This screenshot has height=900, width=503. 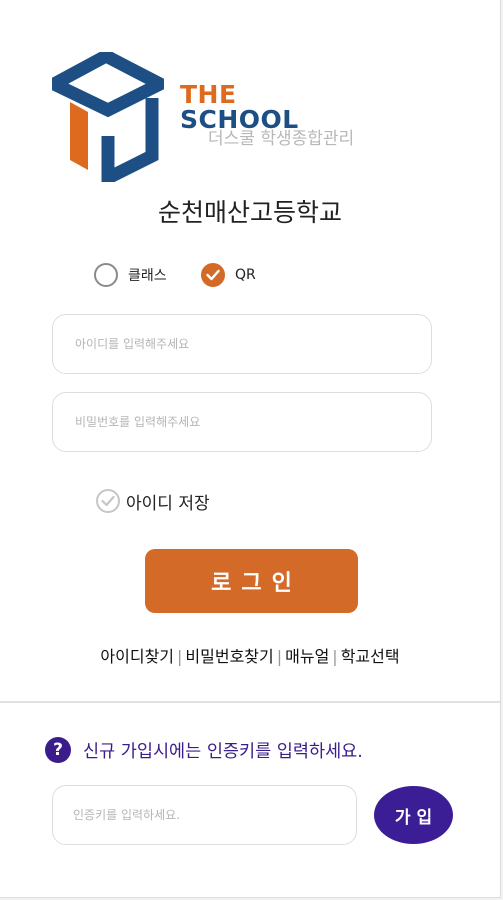 What do you see at coordinates (245, 275) in the screenshot?
I see `radio-qr-label: QR` at bounding box center [245, 275].